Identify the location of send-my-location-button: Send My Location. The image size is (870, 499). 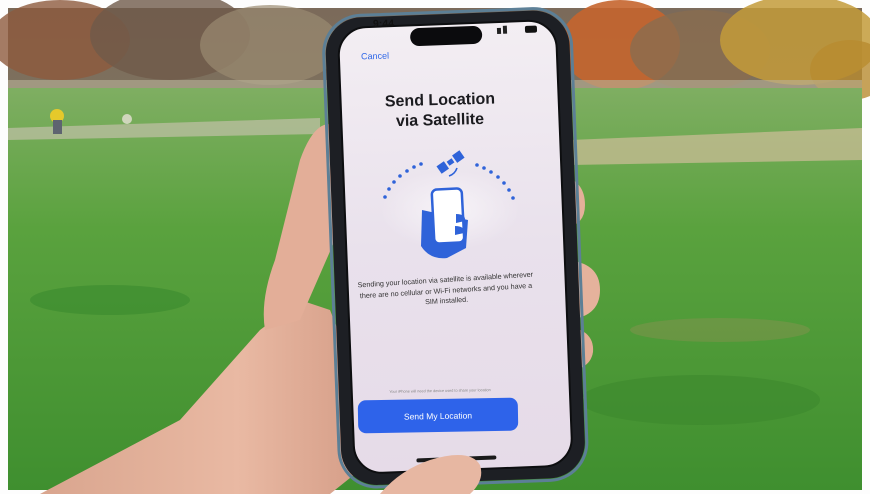
(438, 415).